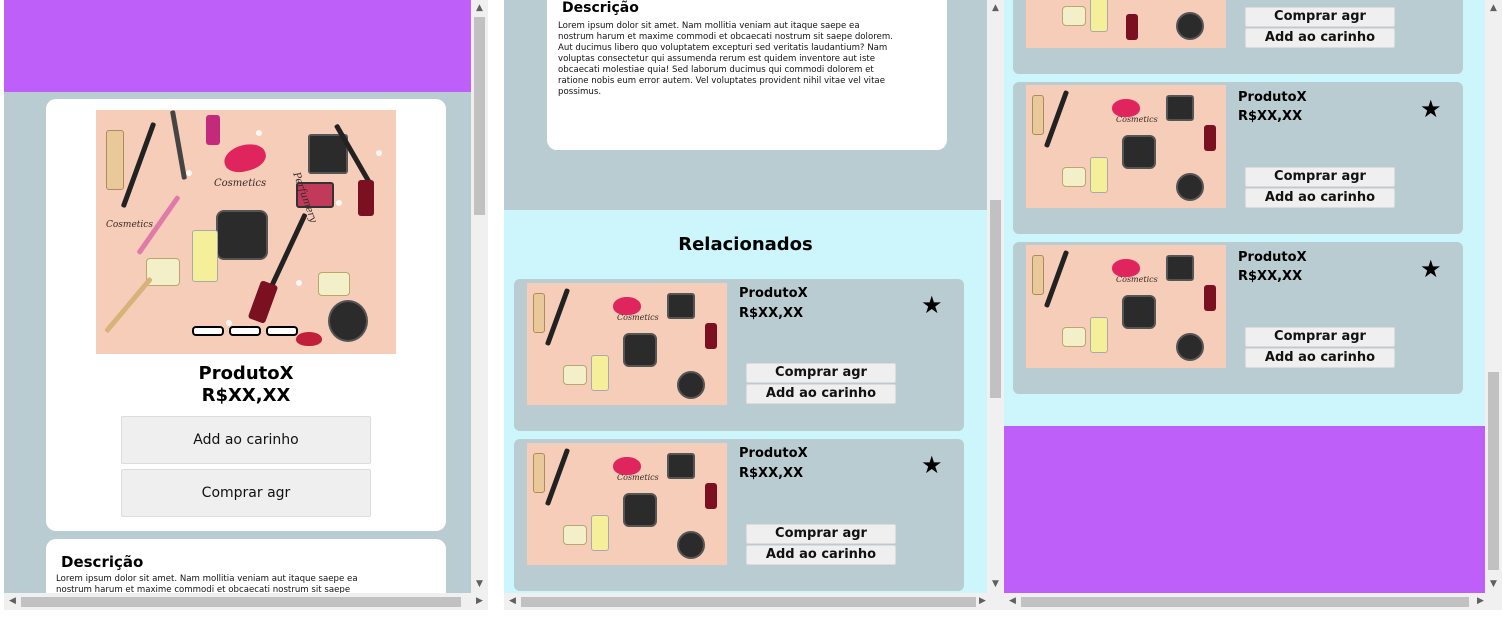 The width and height of the screenshot is (1502, 620). I want to click on add-to-cart-button: Add ao carinho, so click(246, 440).